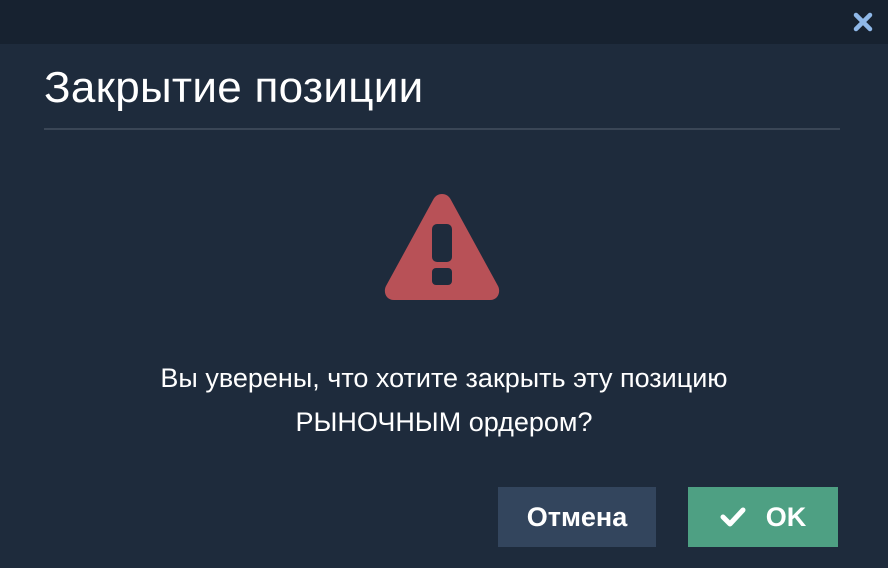 This screenshot has width=888, height=568. I want to click on check-icon, so click(733, 517).